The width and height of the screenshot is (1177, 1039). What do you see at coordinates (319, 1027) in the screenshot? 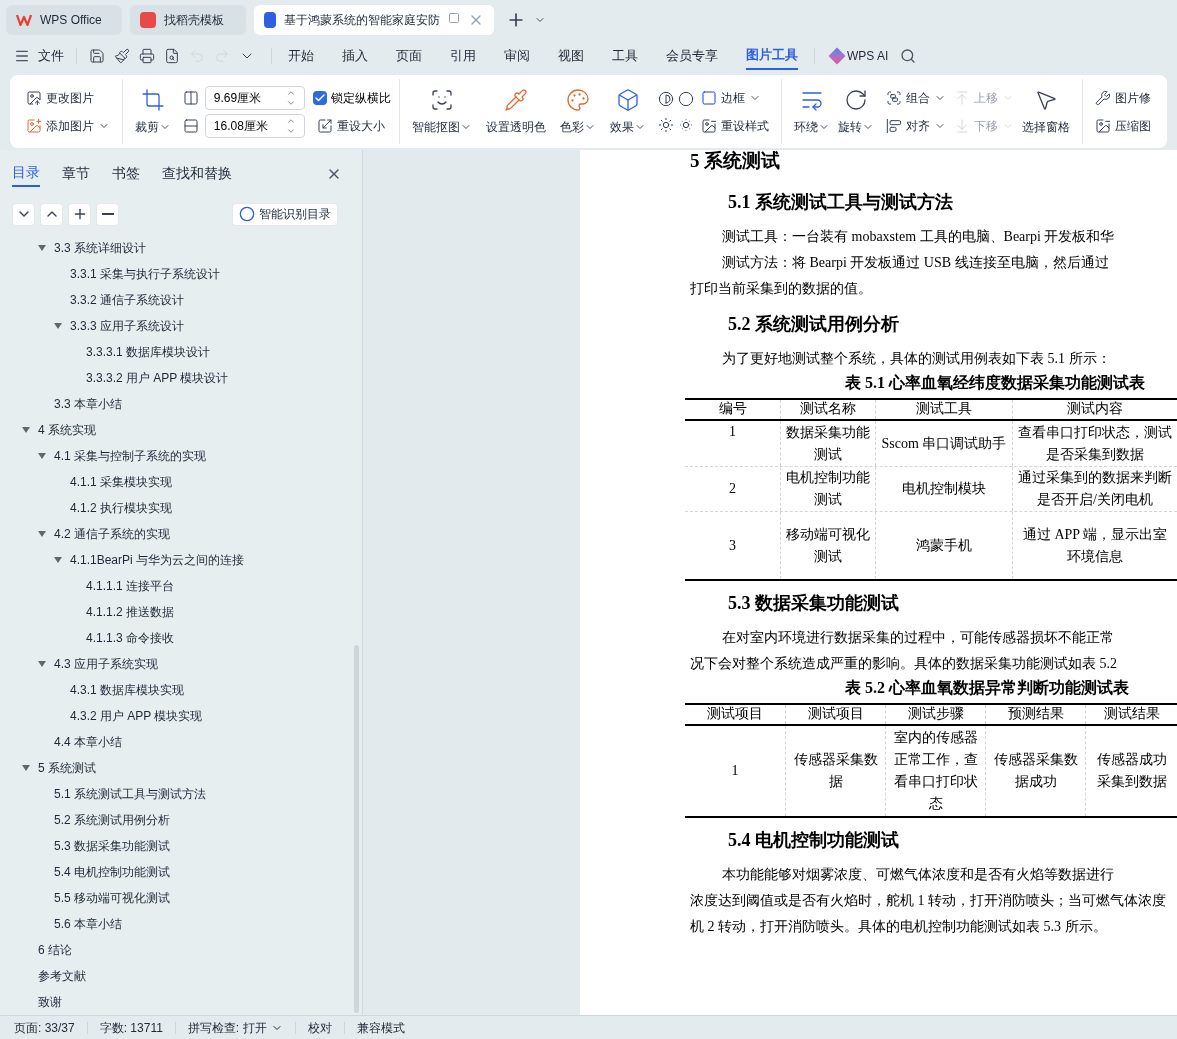
I see `proofread-button: 校对` at bounding box center [319, 1027].